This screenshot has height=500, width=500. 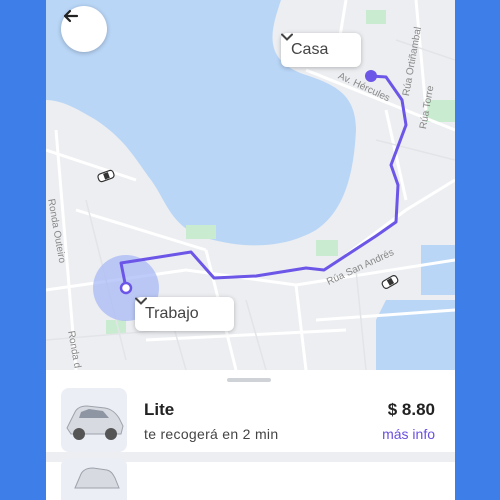 What do you see at coordinates (411, 409) in the screenshot?
I see `ride-price: $ 8.80` at bounding box center [411, 409].